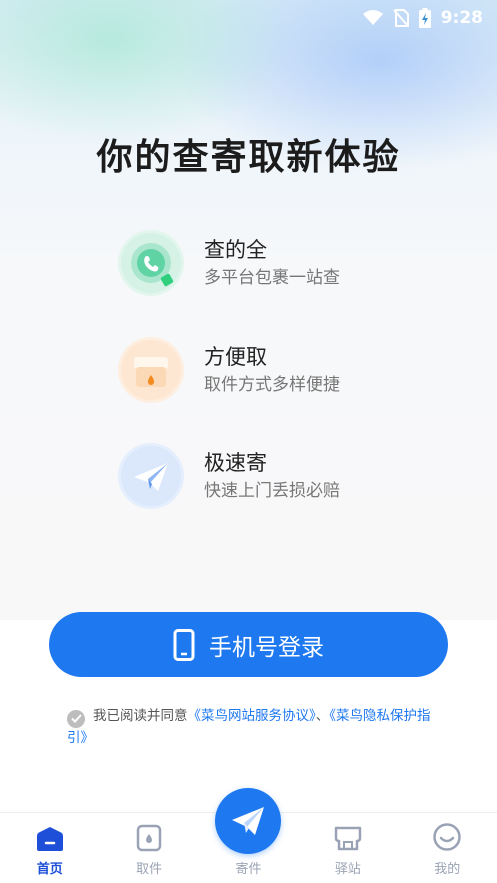  What do you see at coordinates (235, 463) in the screenshot?
I see `feature-title: 极速寄` at bounding box center [235, 463].